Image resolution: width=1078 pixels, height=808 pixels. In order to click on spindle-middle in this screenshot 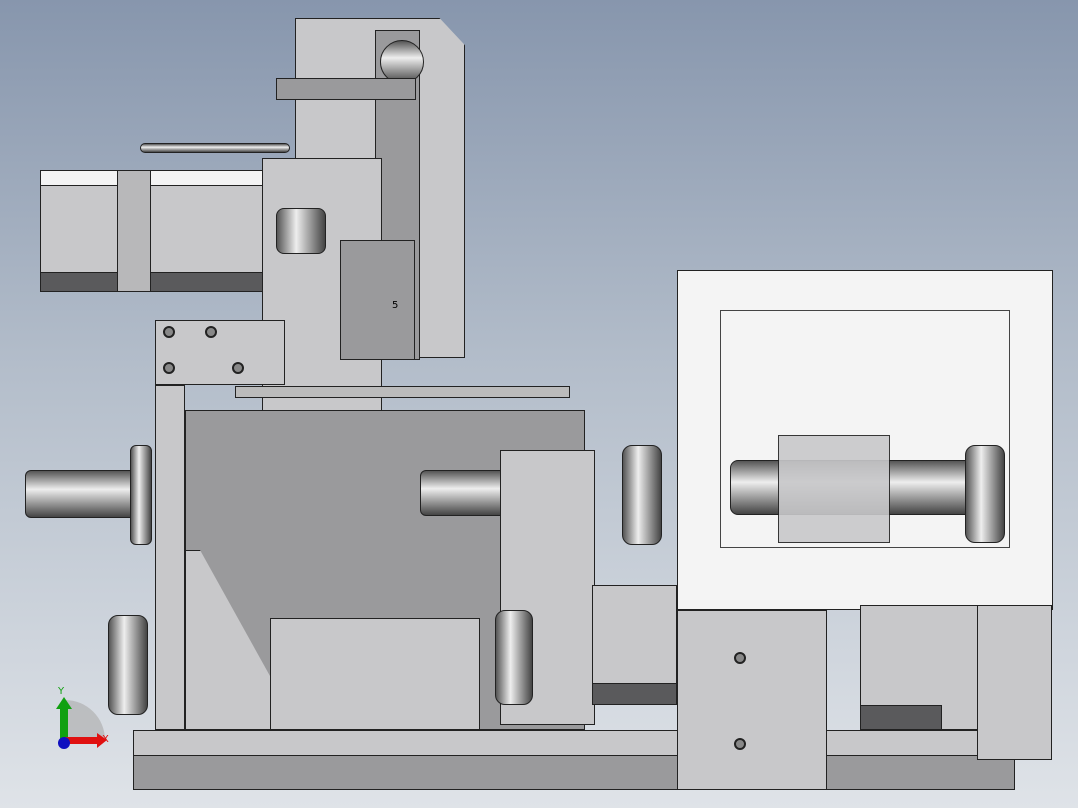, I will do `click(465, 493)`.